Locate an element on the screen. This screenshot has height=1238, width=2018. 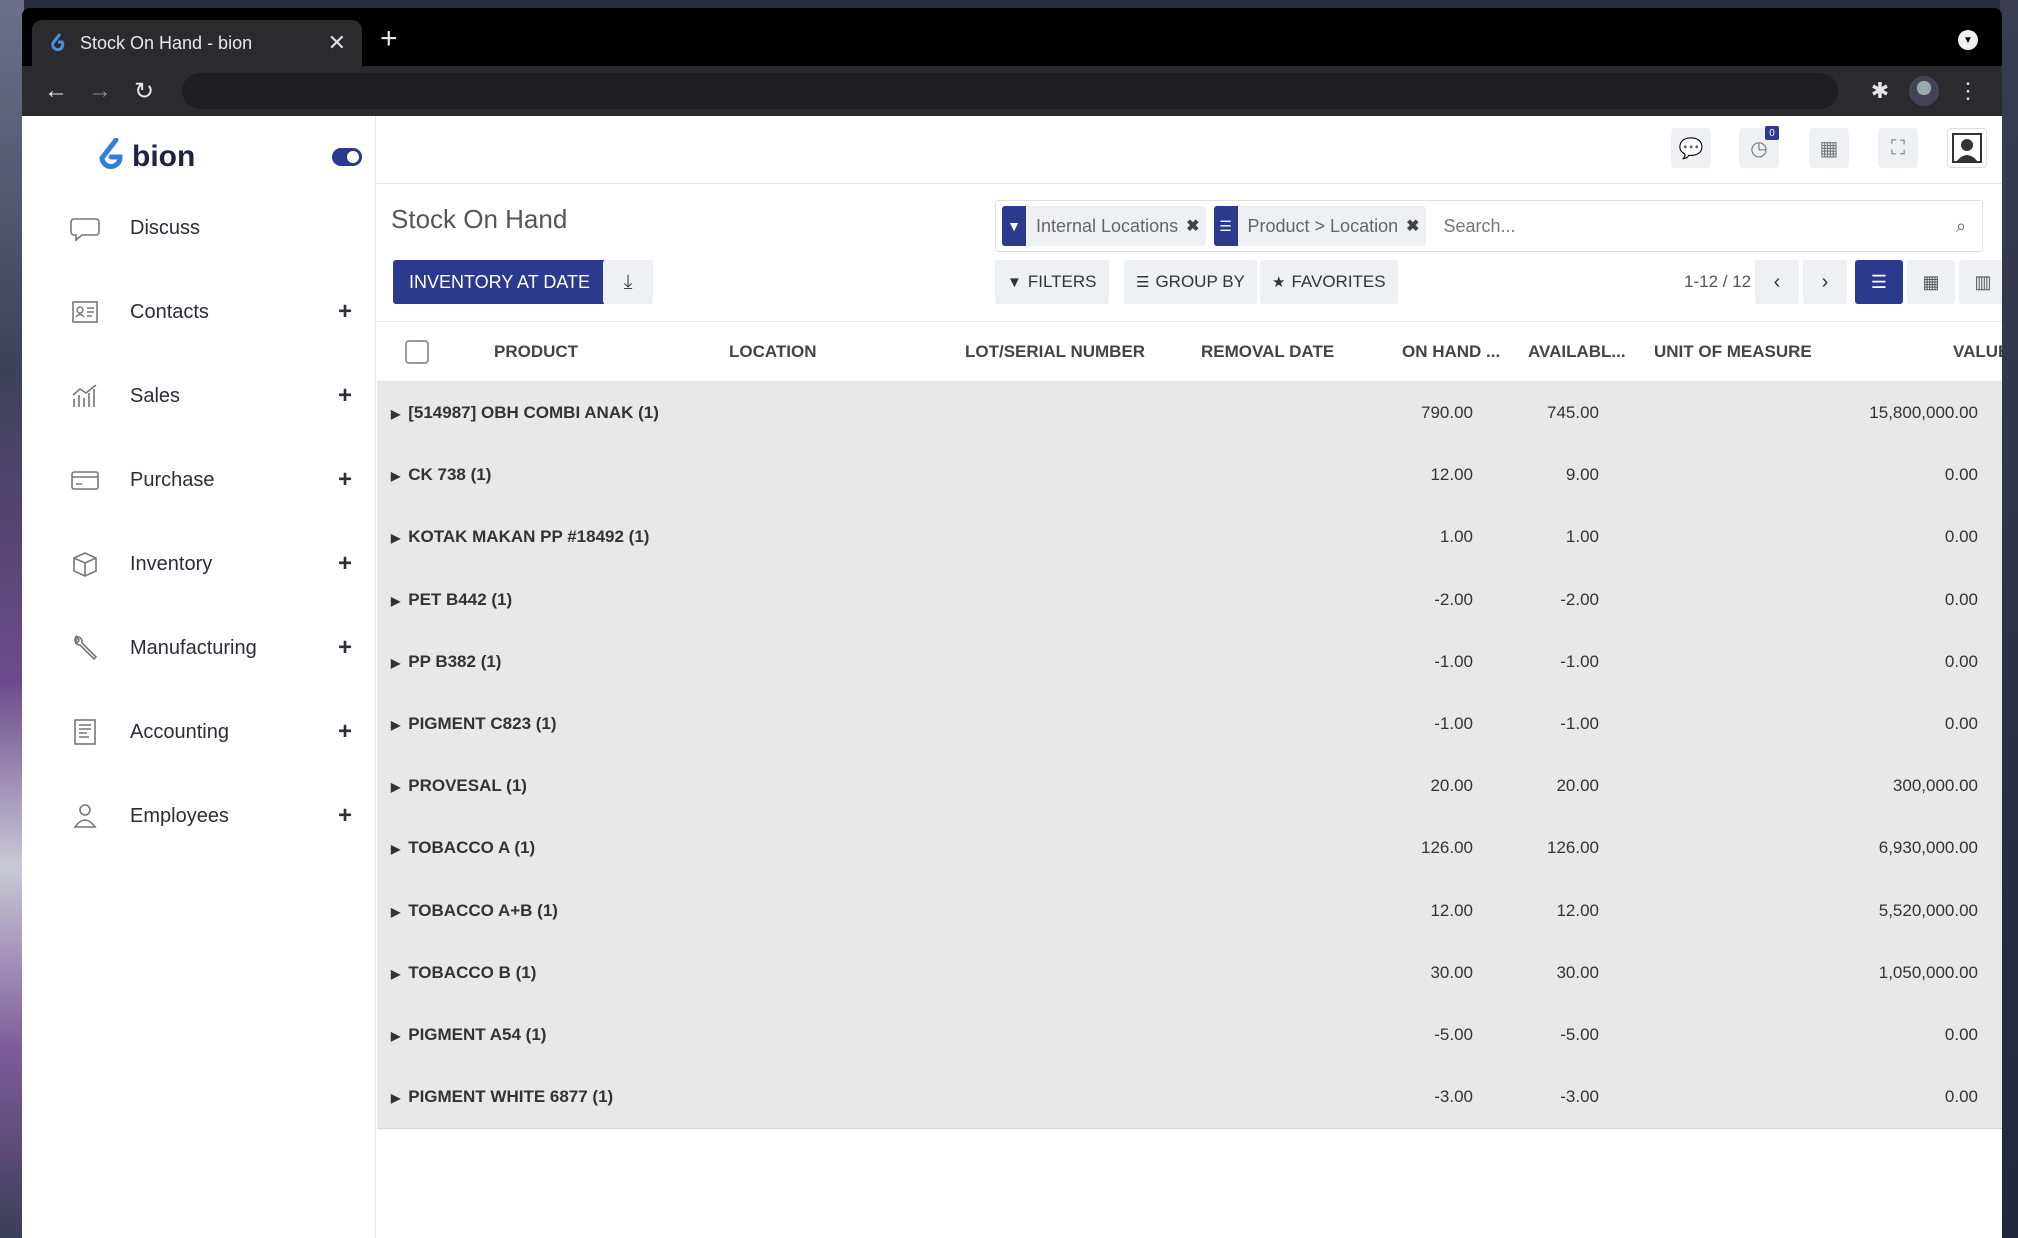
table-row: ▶ PIGMENT C823 (1) -1.00 -1.00 0.00 is located at coordinates (1189, 724).